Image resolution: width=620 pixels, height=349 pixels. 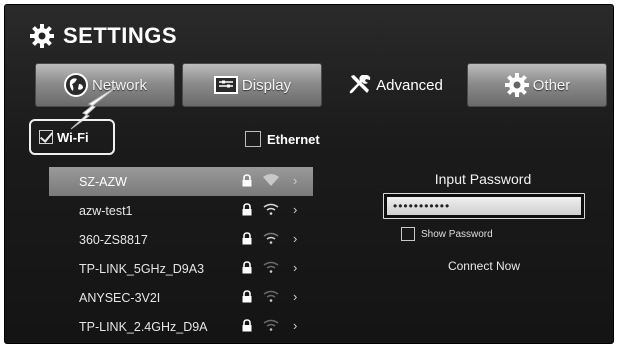 I want to click on network-row: TP-LINK_2.4GHz_D9A ›, so click(x=181, y=326).